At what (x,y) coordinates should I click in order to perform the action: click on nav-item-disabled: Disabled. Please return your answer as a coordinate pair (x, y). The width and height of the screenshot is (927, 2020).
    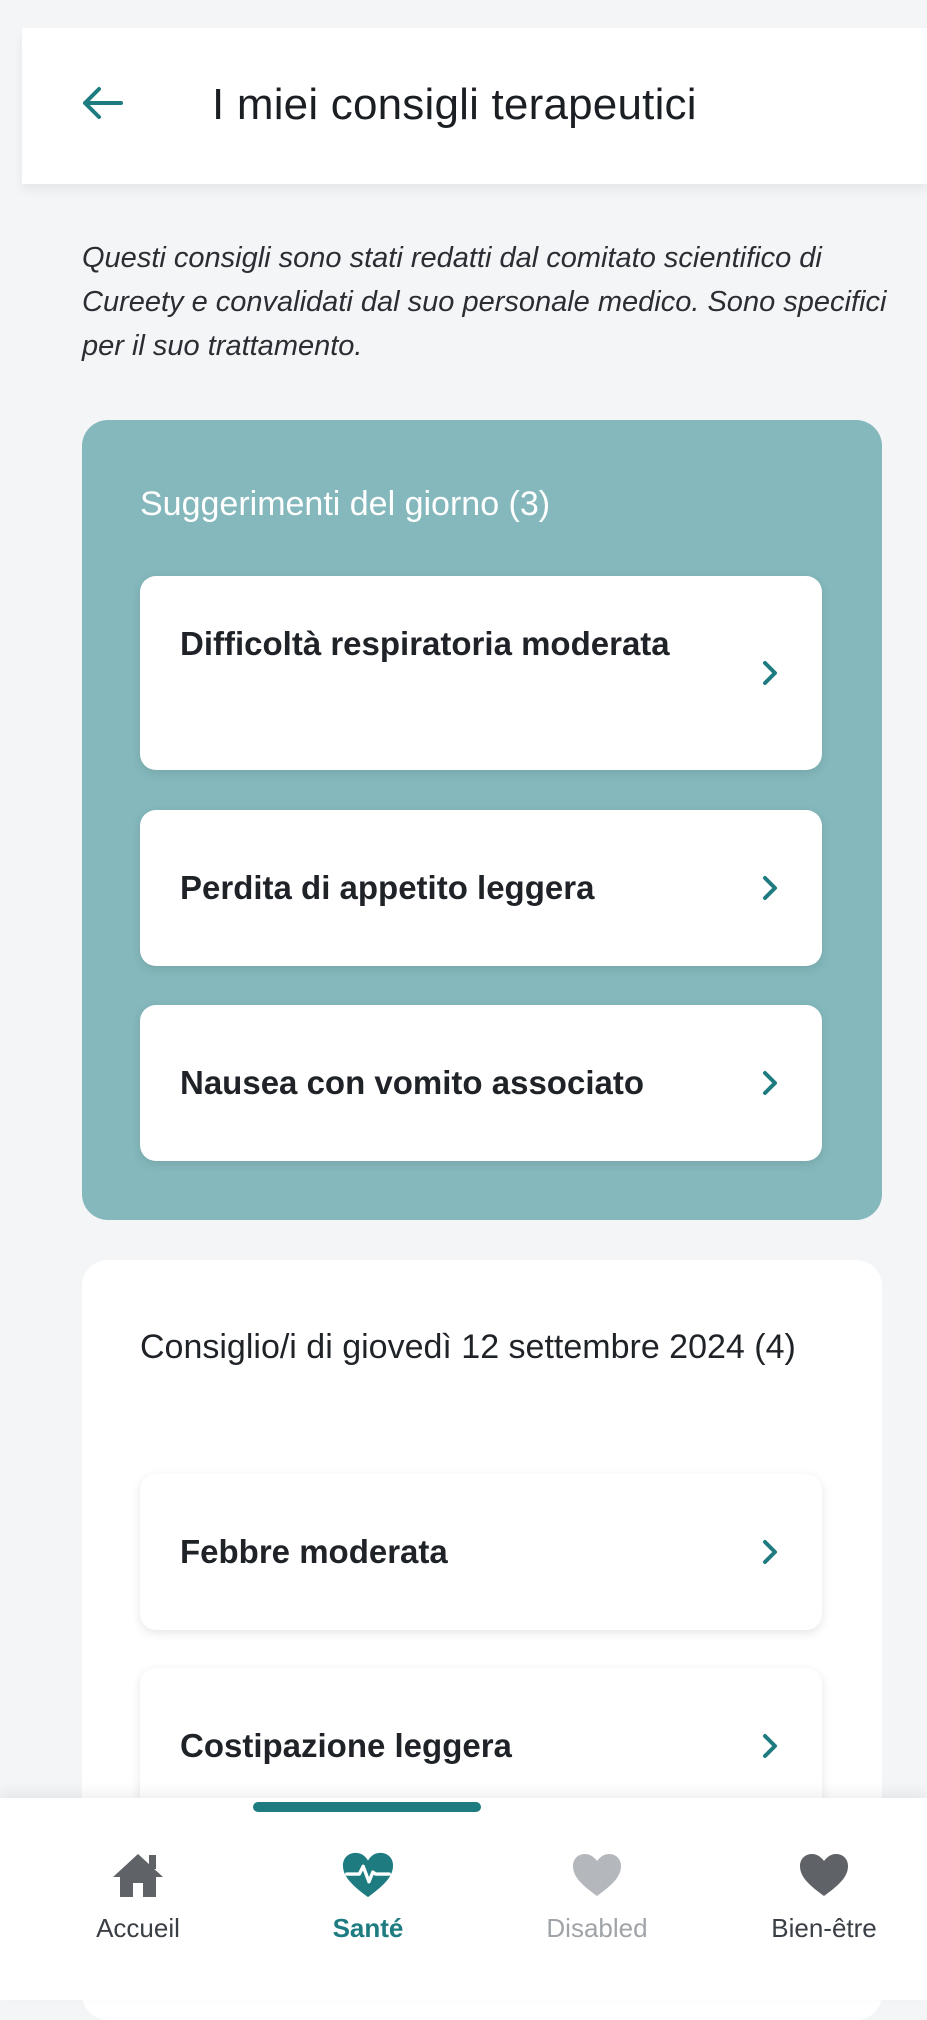
    Looking at the image, I should click on (597, 1908).